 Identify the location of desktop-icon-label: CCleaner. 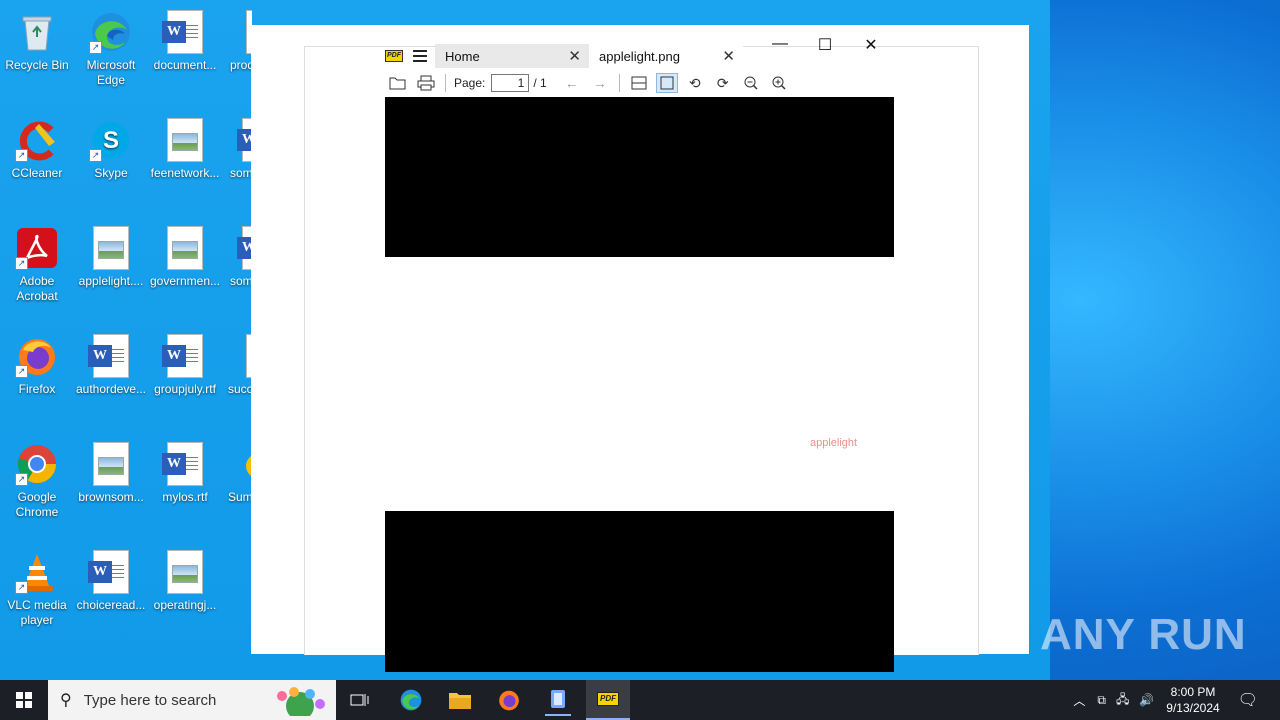
(37, 173).